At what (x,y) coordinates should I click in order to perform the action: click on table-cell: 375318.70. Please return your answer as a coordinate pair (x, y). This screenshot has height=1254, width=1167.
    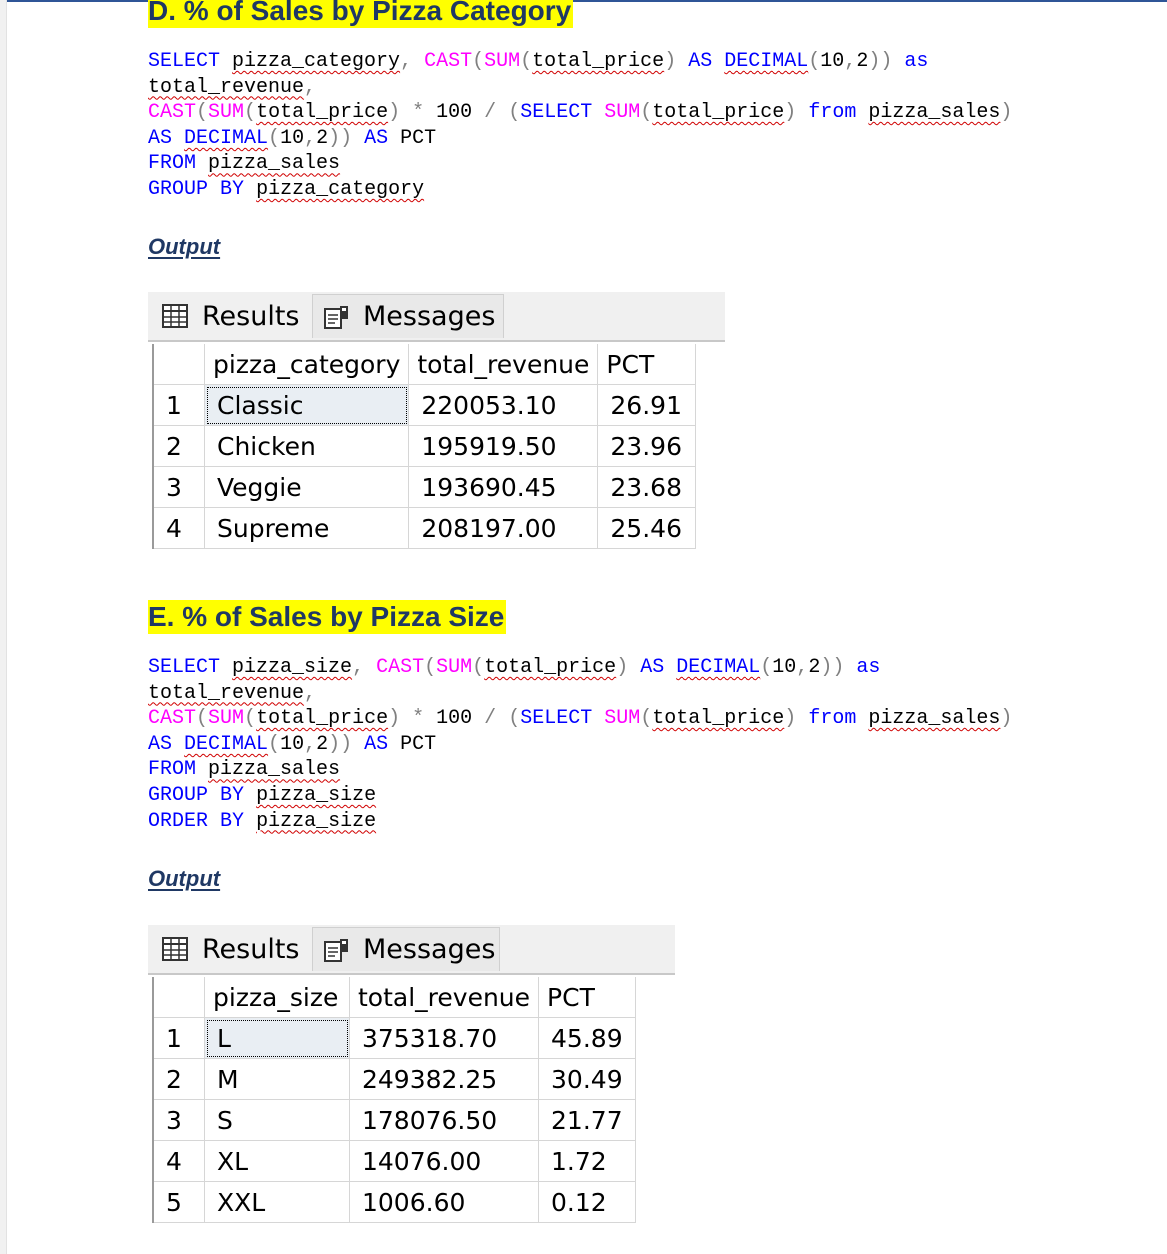
    Looking at the image, I should click on (444, 1038).